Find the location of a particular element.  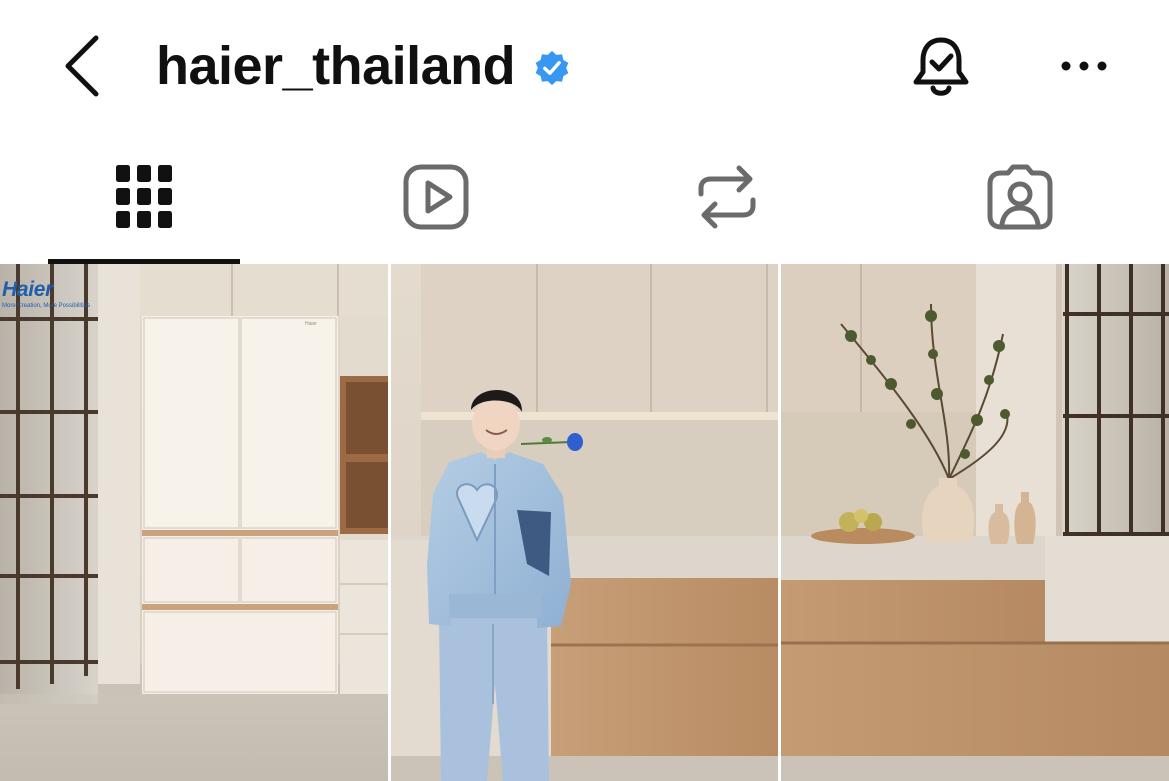

reels-play-icon is located at coordinates (436, 197).